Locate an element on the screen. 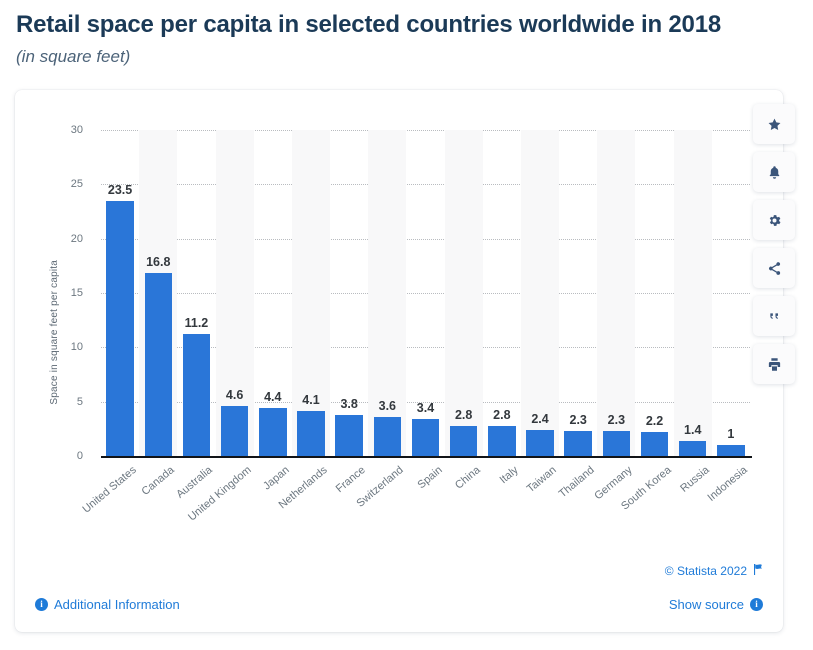 This screenshot has width=813, height=650. x-axis-tick-label: Italy is located at coordinates (509, 475).